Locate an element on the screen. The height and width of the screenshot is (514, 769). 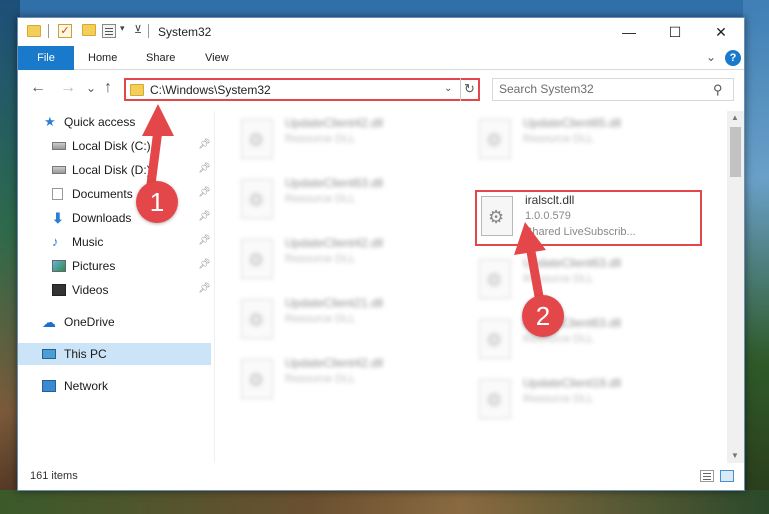
vertical-scrollbar: ▲ ▼ is located at coordinates (735, 287).